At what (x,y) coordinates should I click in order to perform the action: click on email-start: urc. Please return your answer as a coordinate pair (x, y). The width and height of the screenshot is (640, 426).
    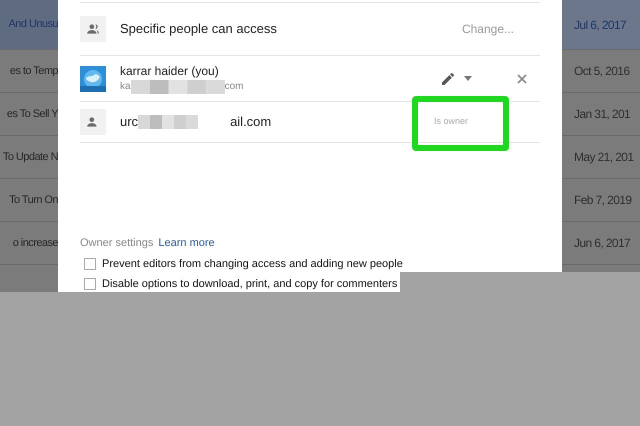
    Looking at the image, I should click on (129, 122).